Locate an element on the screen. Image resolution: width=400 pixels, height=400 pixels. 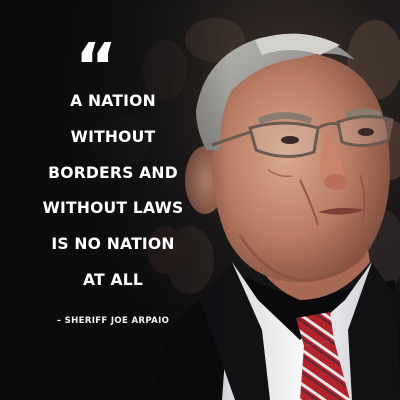
quote-line: AT ALL is located at coordinates (113, 279).